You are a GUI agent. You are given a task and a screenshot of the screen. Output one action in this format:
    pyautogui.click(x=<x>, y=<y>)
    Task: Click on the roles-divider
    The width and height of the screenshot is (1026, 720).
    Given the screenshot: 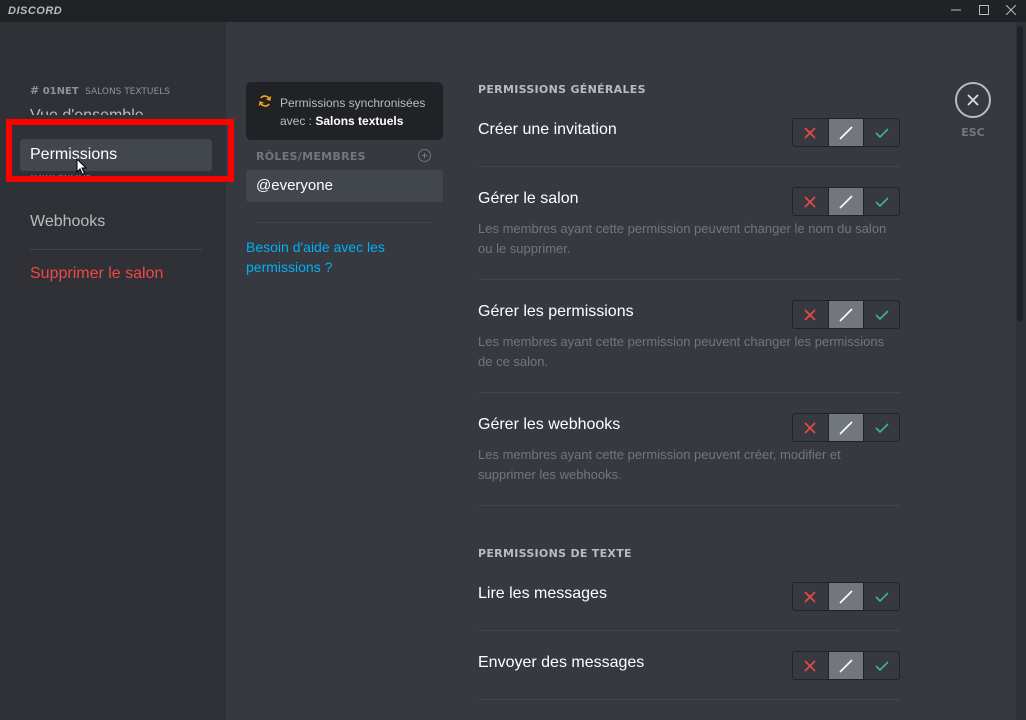 What is the action you would take?
    pyautogui.click(x=344, y=222)
    